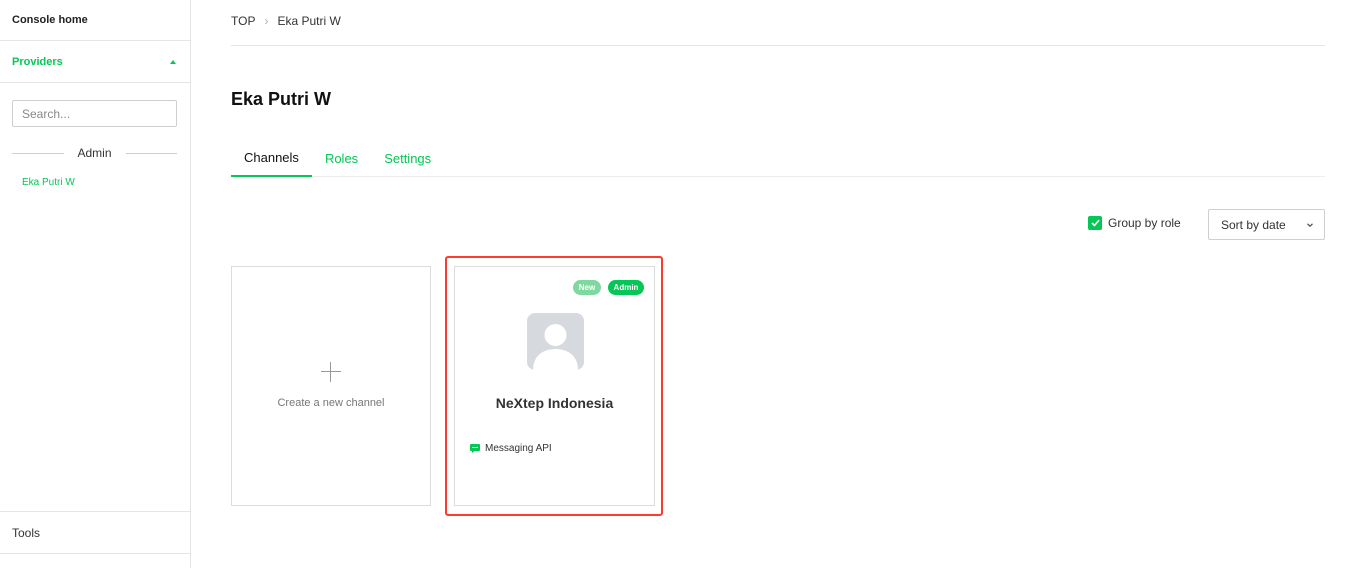 The image size is (1363, 568). I want to click on tab-channels: Channels, so click(271, 160).